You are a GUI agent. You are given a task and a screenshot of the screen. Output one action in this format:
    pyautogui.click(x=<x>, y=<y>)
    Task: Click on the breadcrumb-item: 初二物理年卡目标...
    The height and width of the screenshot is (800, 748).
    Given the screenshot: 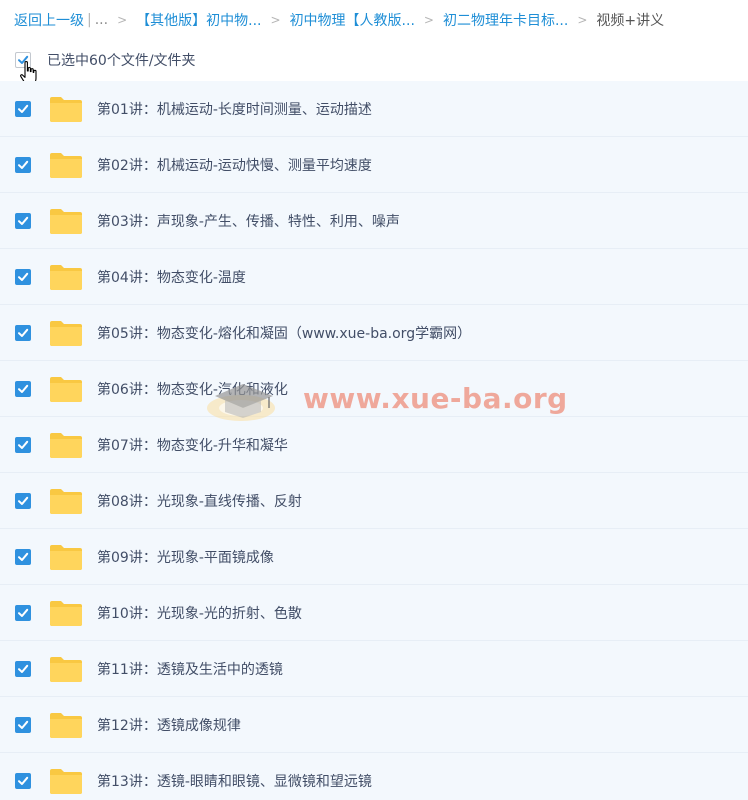 What is the action you would take?
    pyautogui.click(x=505, y=20)
    